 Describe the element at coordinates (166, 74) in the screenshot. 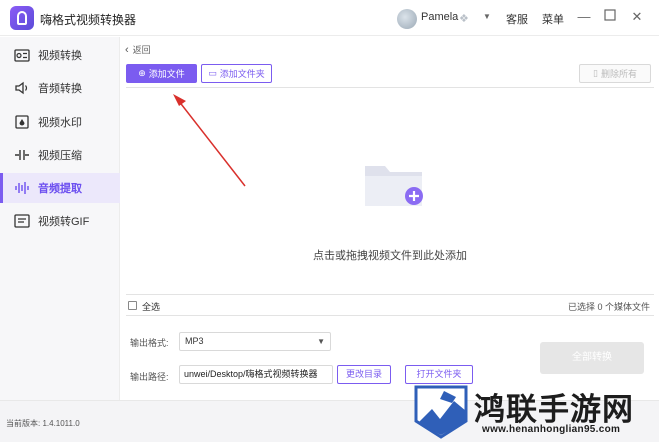

I see `add-file-label: 添加文件` at that location.